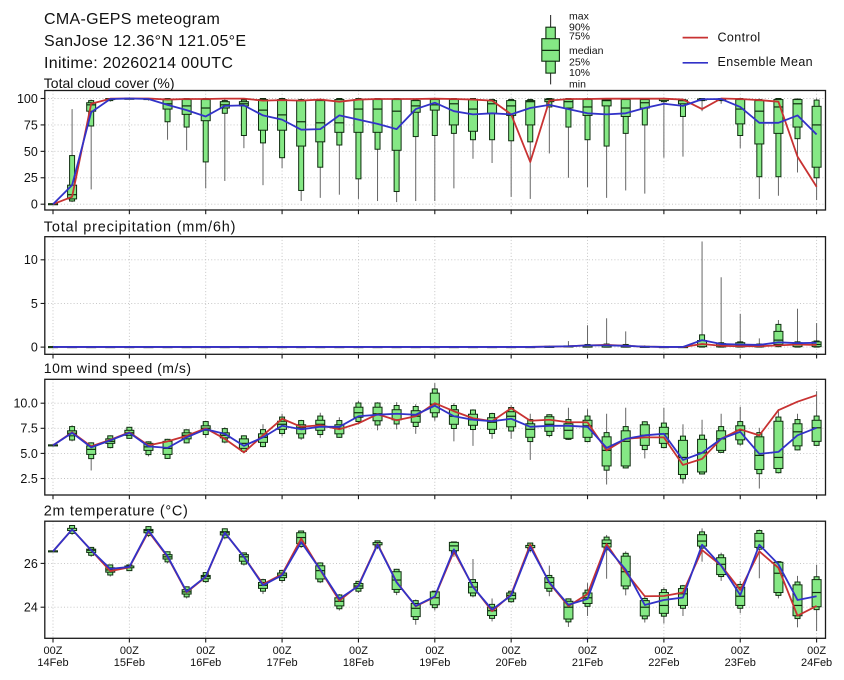 The image size is (844, 680). Describe the element at coordinates (358, 663) in the screenshot. I see `svg-text: 18Feb` at that location.